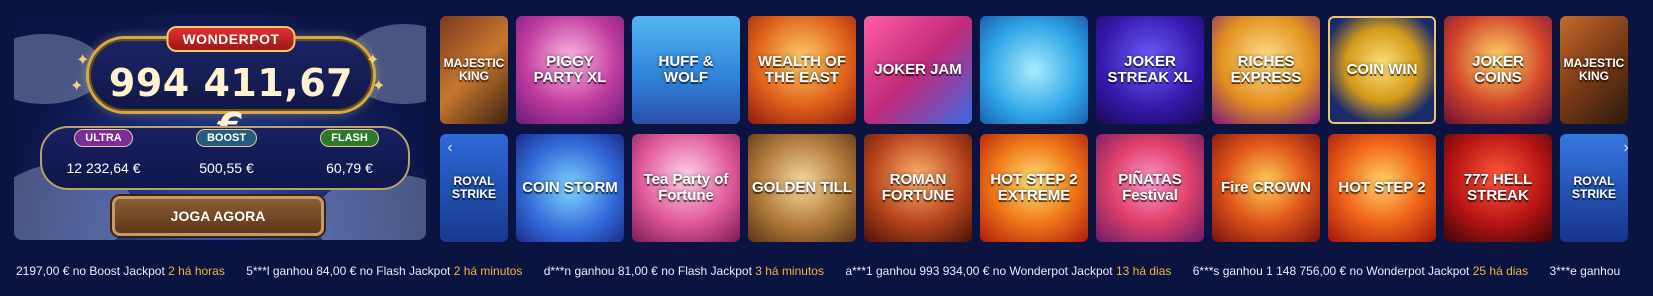 The height and width of the screenshot is (296, 1653). Describe the element at coordinates (474, 70) in the screenshot. I see `game-tile-majestic-king: MAJESTIC KING` at that location.